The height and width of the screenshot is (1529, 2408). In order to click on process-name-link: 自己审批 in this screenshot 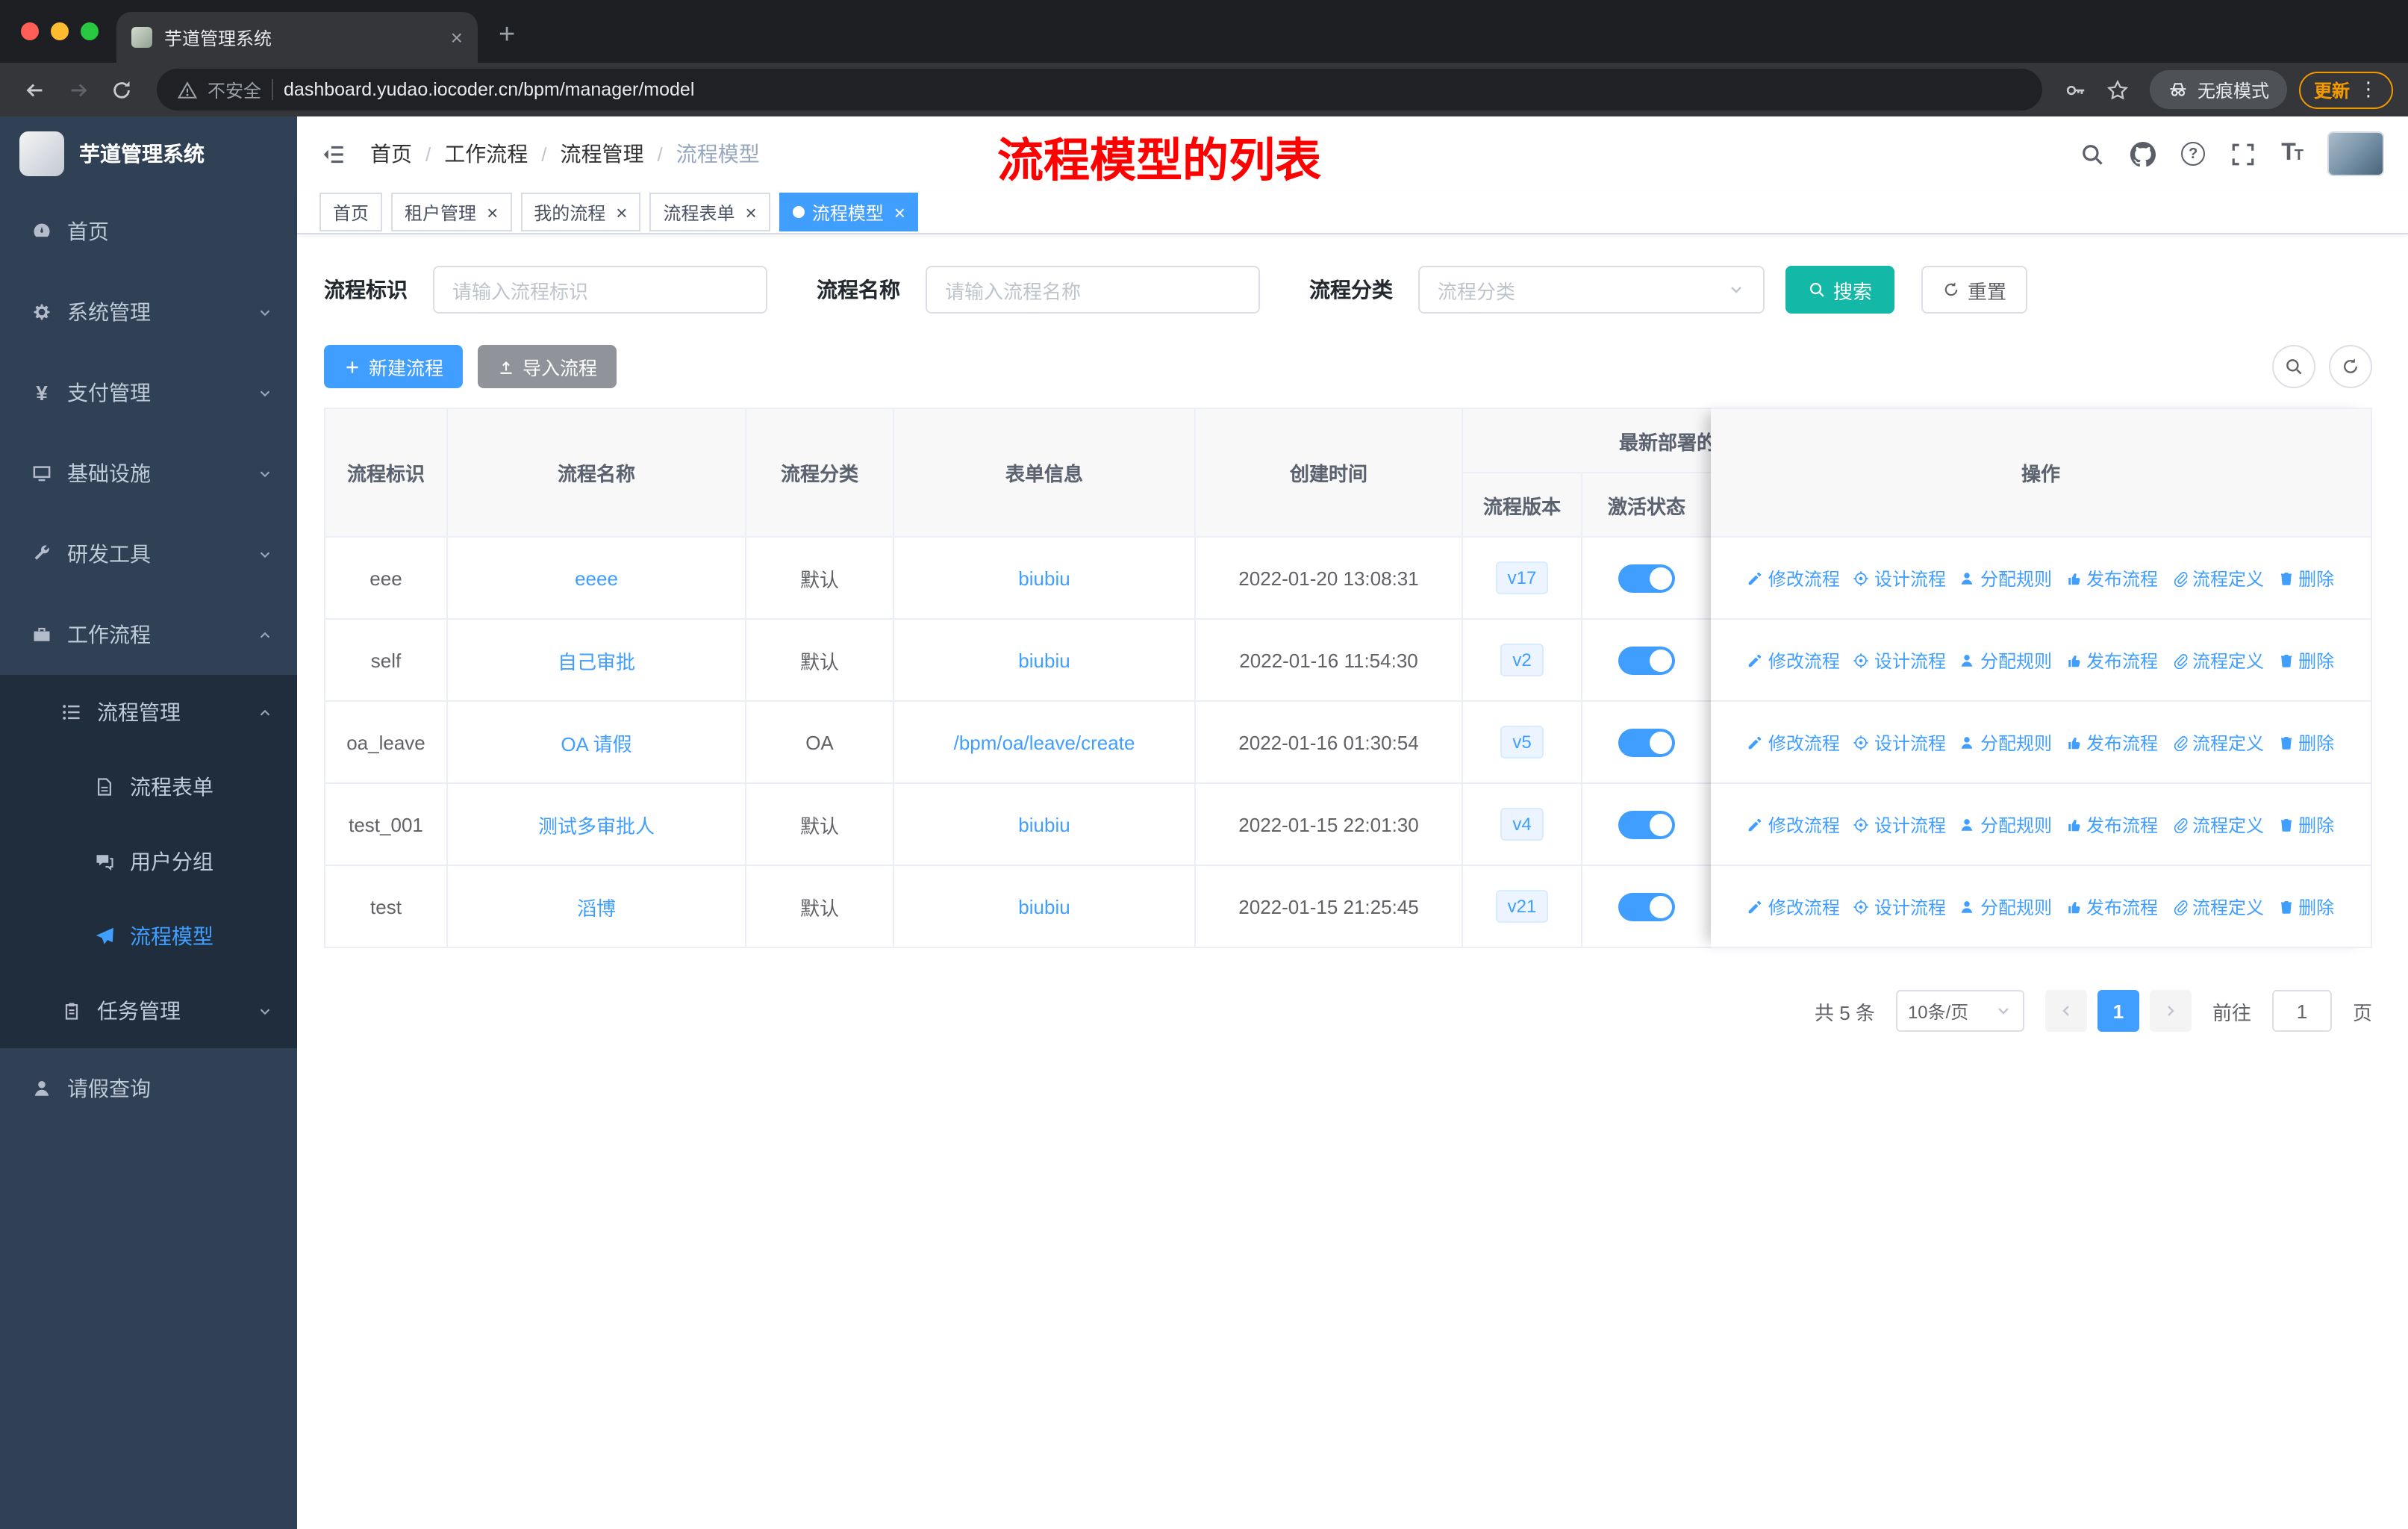, I will do `click(596, 661)`.